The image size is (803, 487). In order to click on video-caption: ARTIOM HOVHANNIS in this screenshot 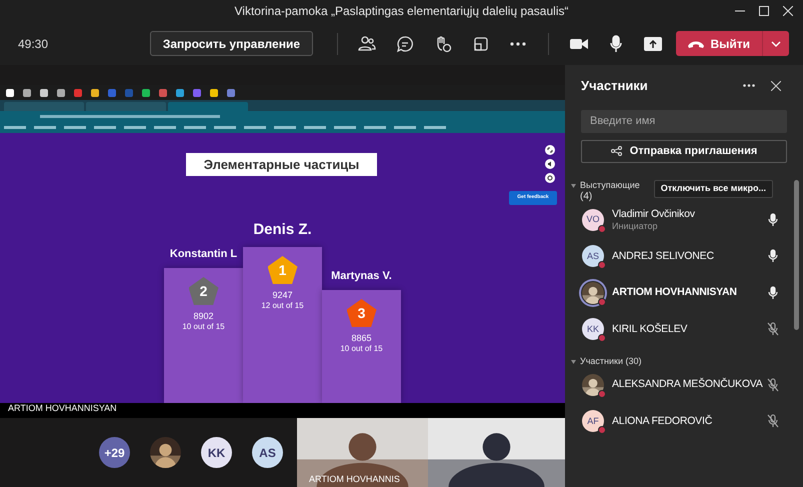, I will do `click(354, 479)`.